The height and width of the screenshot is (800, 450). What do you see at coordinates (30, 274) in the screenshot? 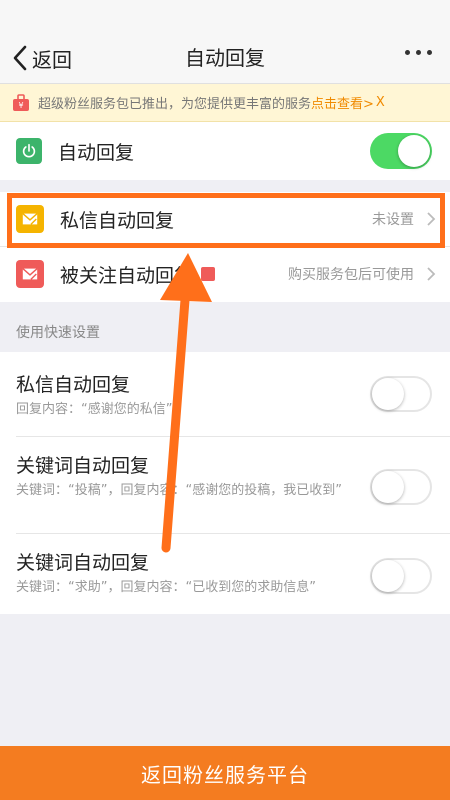
I see `mail-icon` at bounding box center [30, 274].